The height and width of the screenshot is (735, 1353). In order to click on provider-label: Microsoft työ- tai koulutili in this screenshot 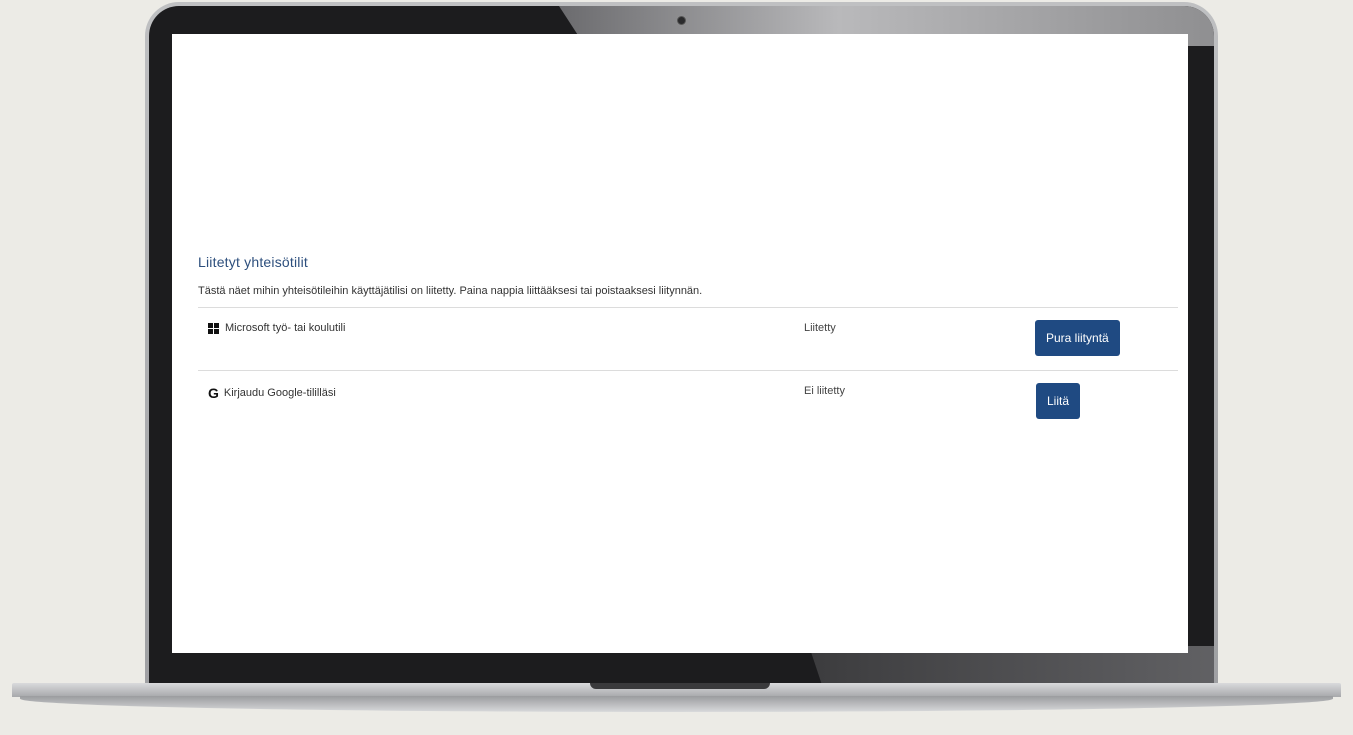, I will do `click(285, 328)`.